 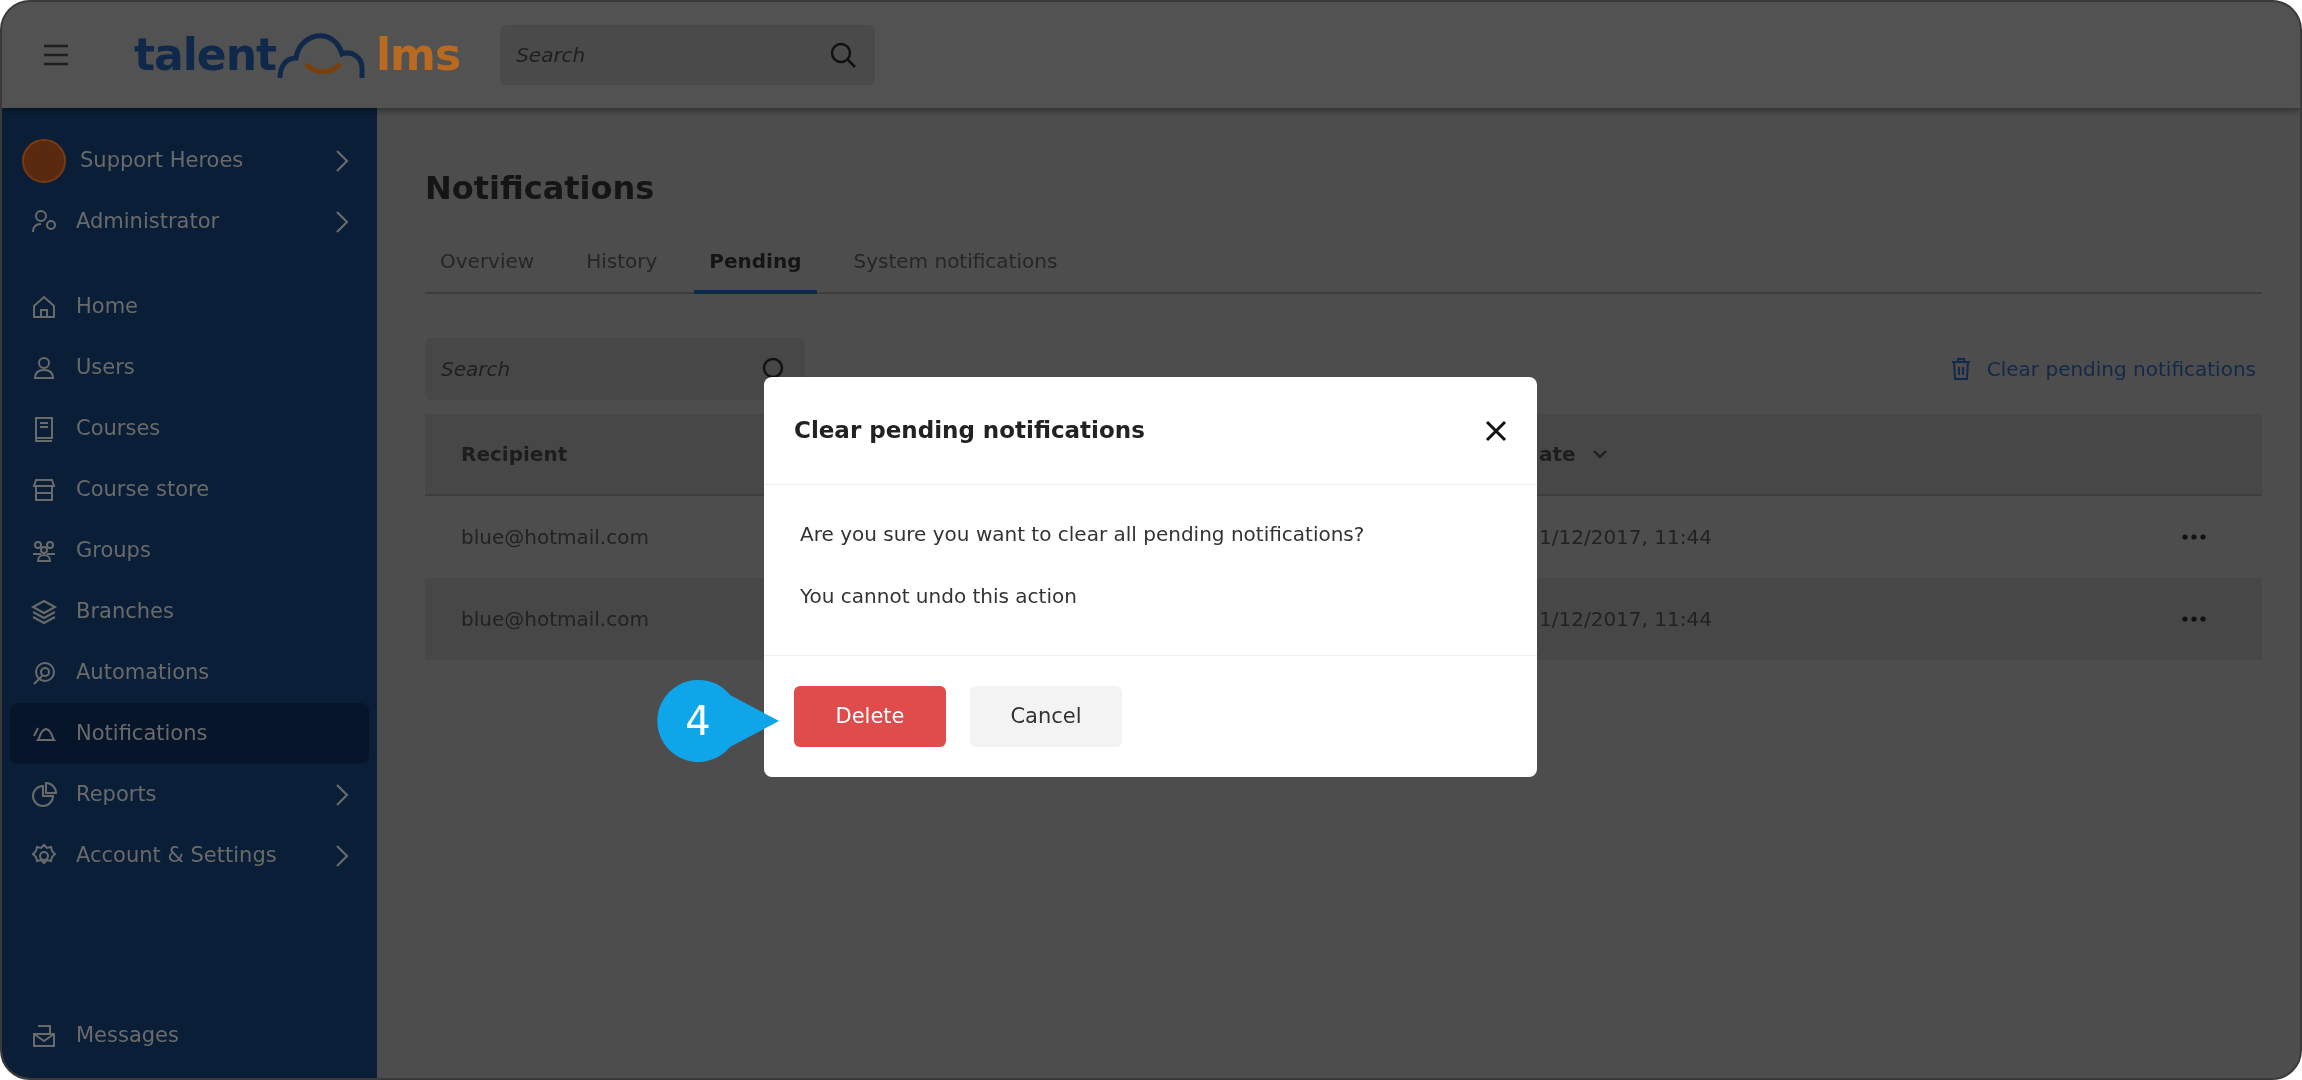 I want to click on page-title: Notifications, so click(x=540, y=188).